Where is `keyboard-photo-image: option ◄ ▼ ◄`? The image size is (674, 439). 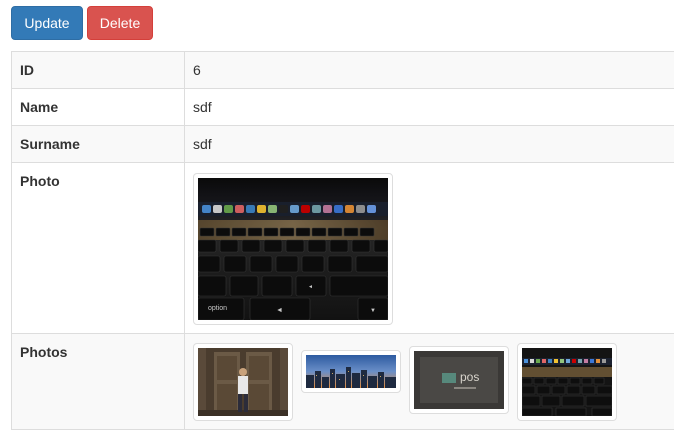 keyboard-photo-image: option ◄ ▼ ◄ is located at coordinates (293, 249).